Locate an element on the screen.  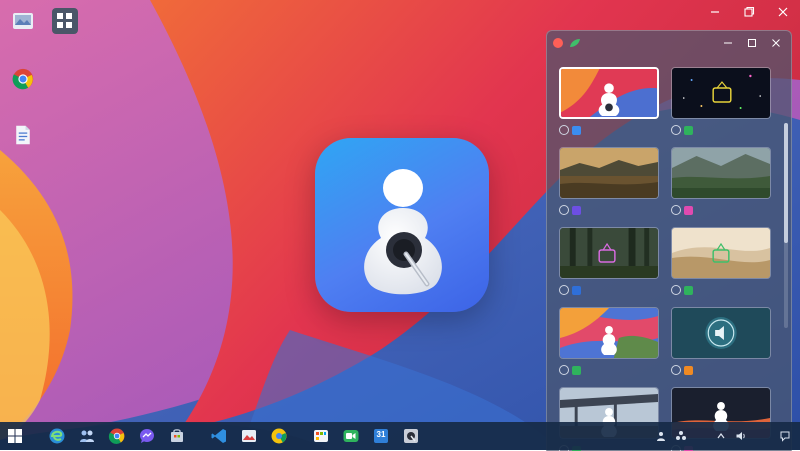
taskbar-store is located at coordinates (177, 436).